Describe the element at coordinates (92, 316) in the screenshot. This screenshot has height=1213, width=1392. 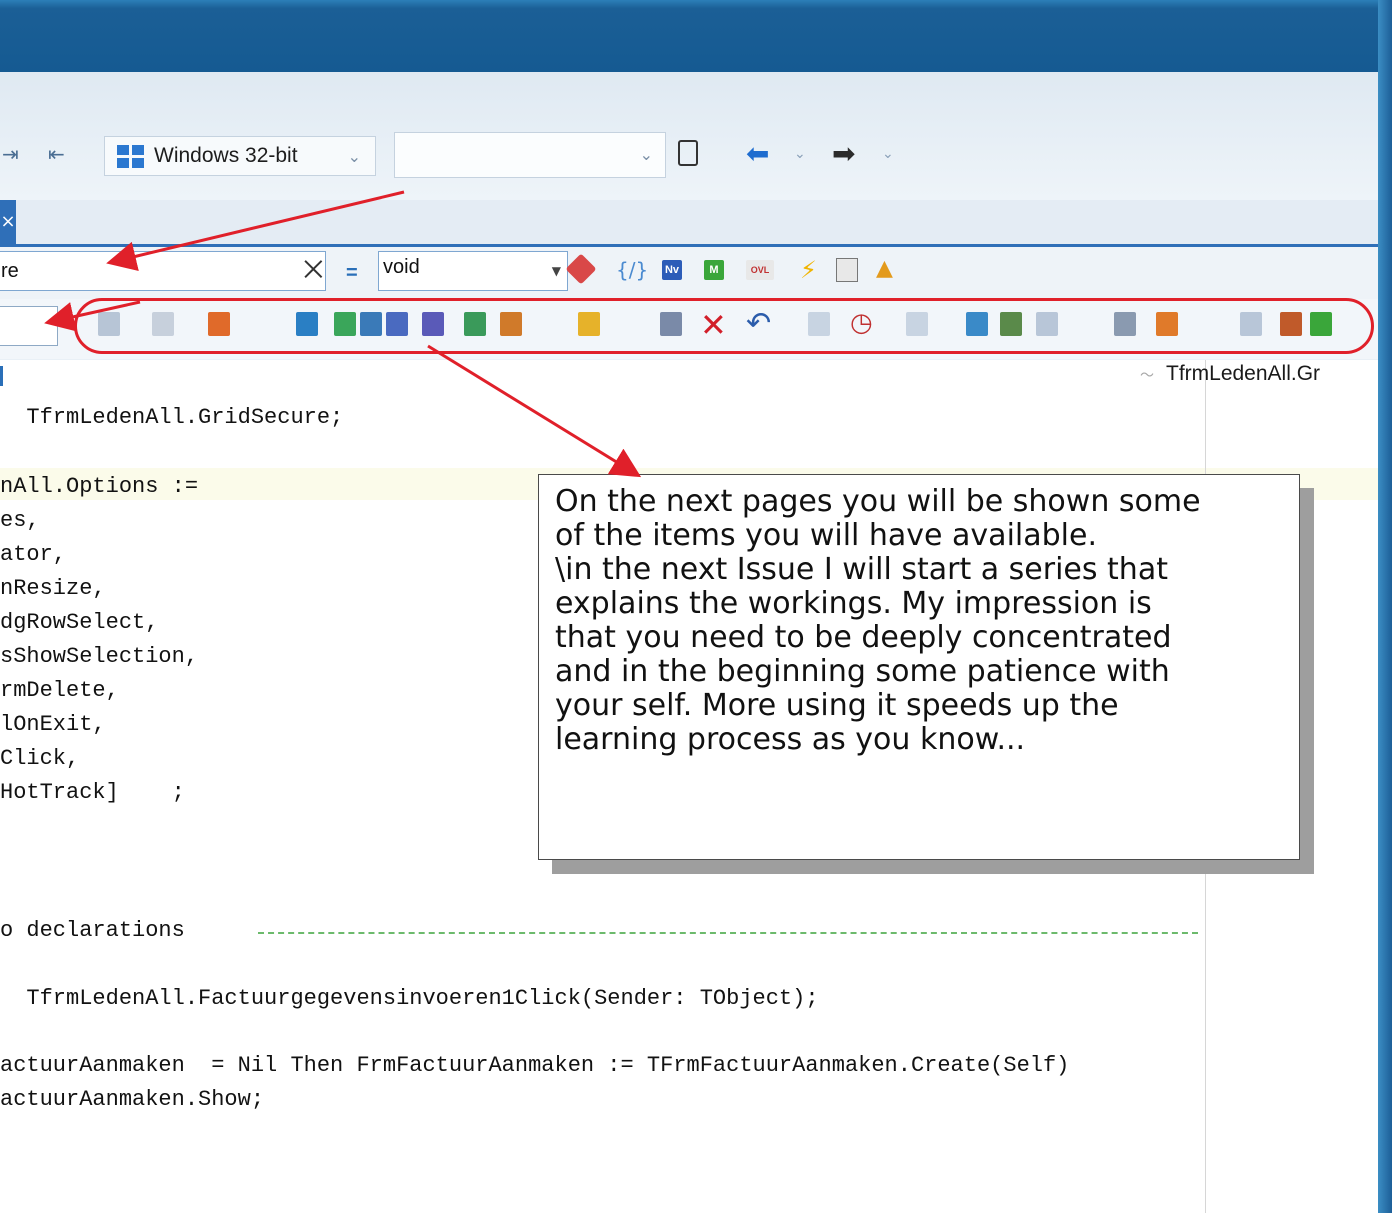
I see `arrow-to-search-box` at that location.